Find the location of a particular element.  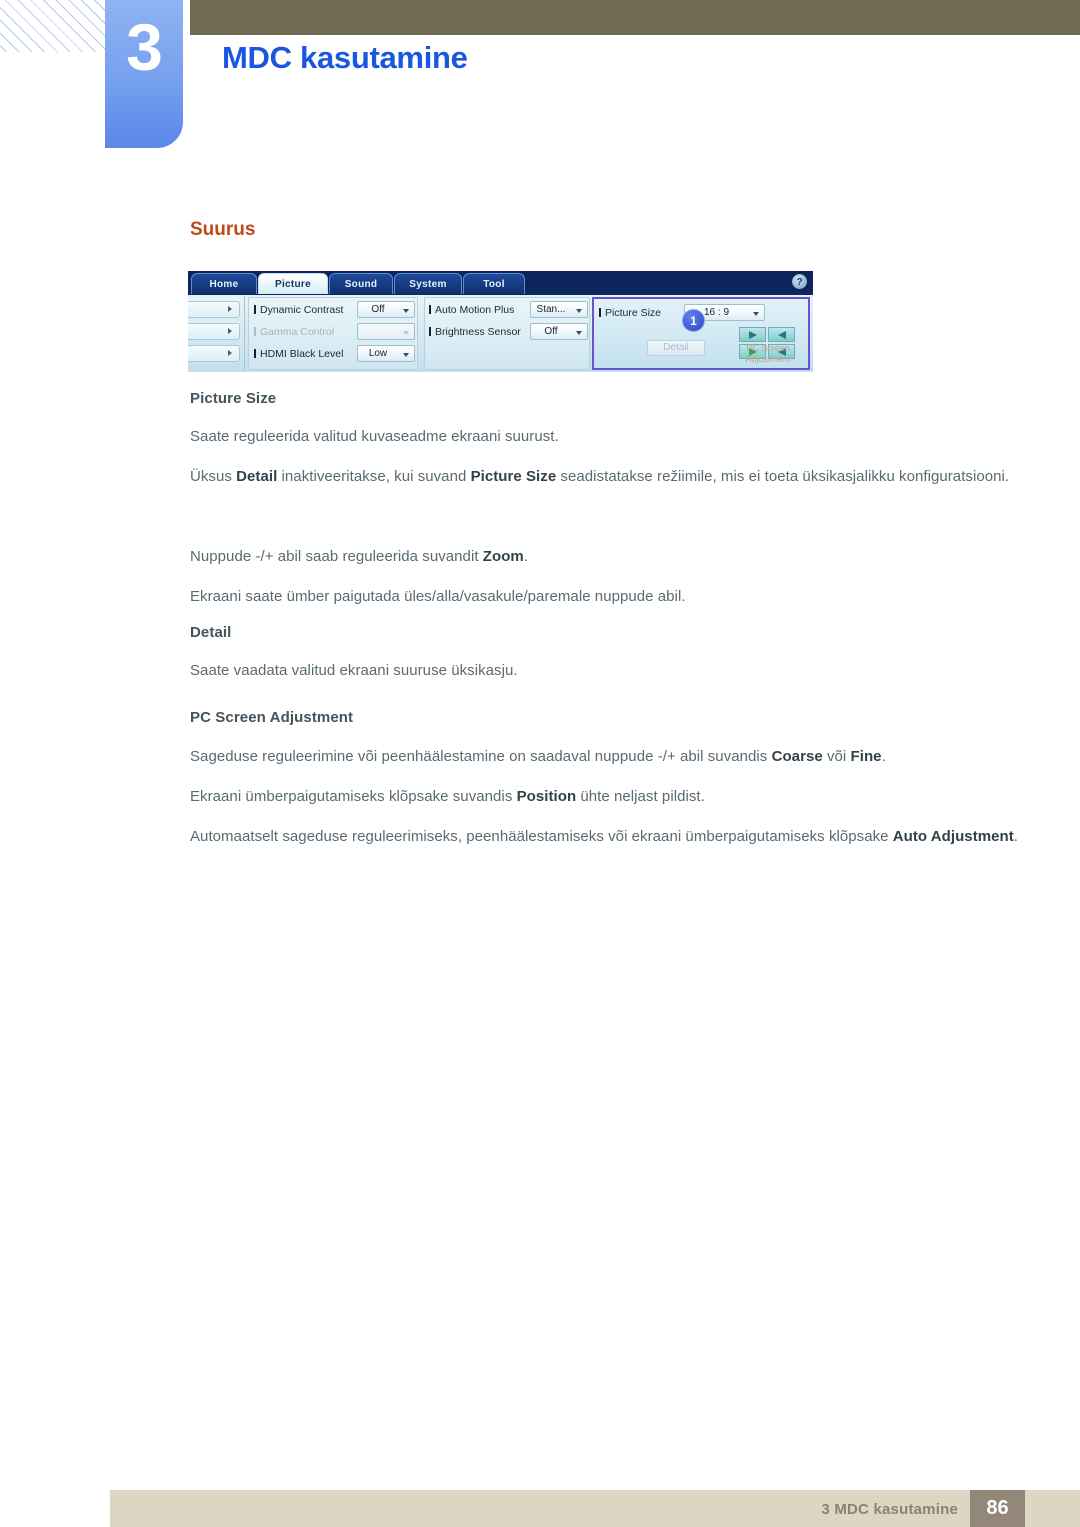

pcsa2-text-c: ühte neljast pildist. is located at coordinates (640, 796).